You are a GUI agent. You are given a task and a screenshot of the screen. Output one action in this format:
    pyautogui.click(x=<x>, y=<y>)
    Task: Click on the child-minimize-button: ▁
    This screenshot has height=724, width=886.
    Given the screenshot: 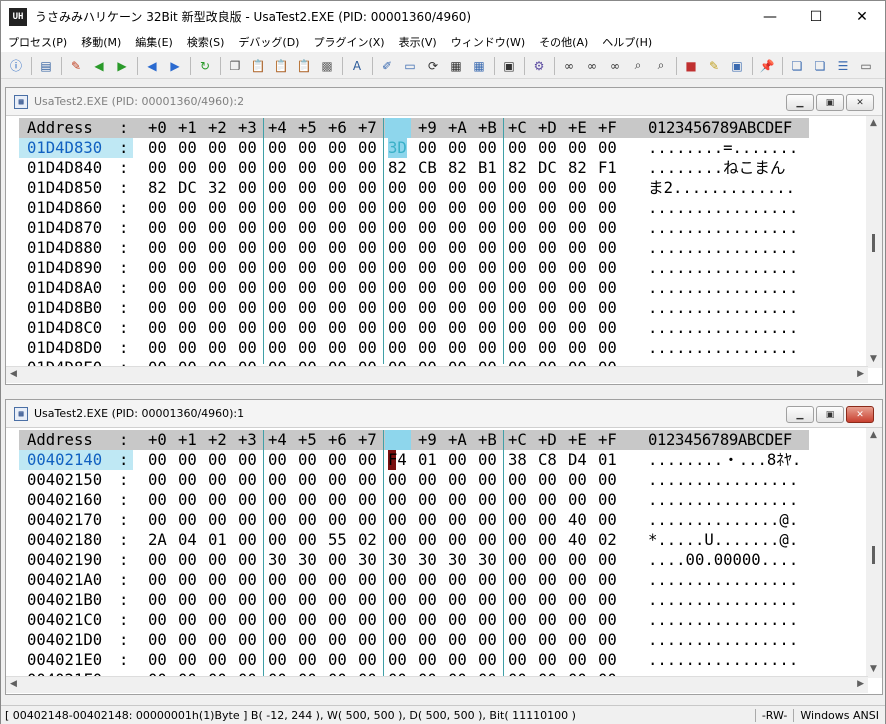 What is the action you would take?
    pyautogui.click(x=800, y=414)
    